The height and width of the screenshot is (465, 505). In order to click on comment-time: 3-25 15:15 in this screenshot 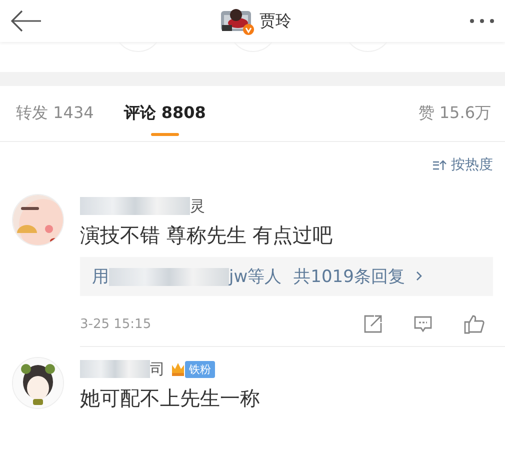, I will do `click(116, 324)`.